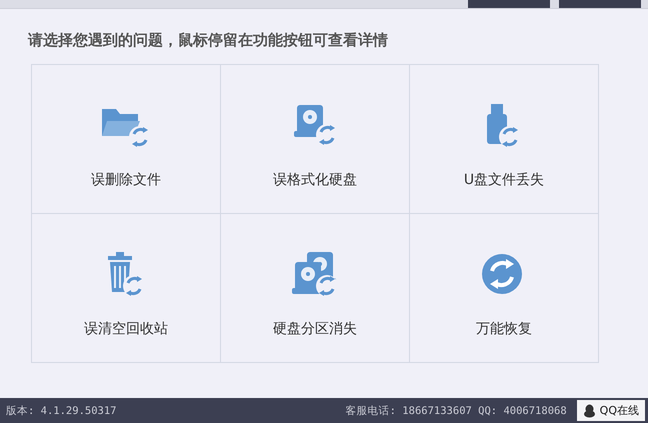  Describe the element at coordinates (126, 180) in the screenshot. I see `option-label: 误删除文件` at that location.